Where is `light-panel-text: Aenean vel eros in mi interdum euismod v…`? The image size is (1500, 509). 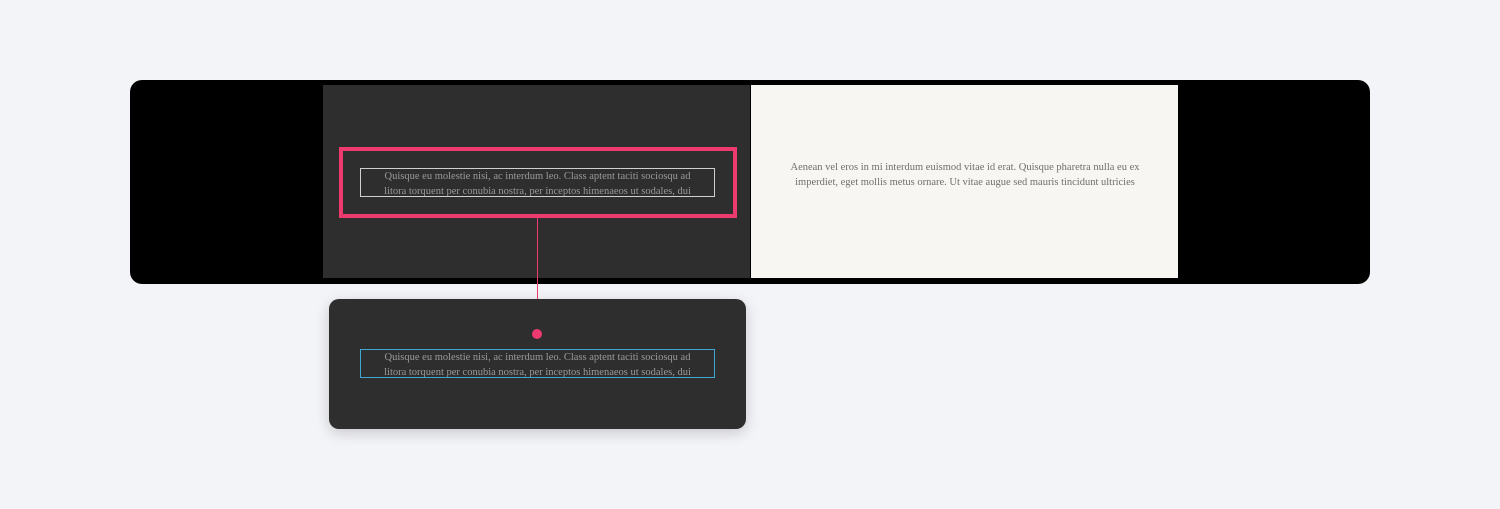 light-panel-text: Aenean vel eros in mi interdum euismod v… is located at coordinates (965, 175).